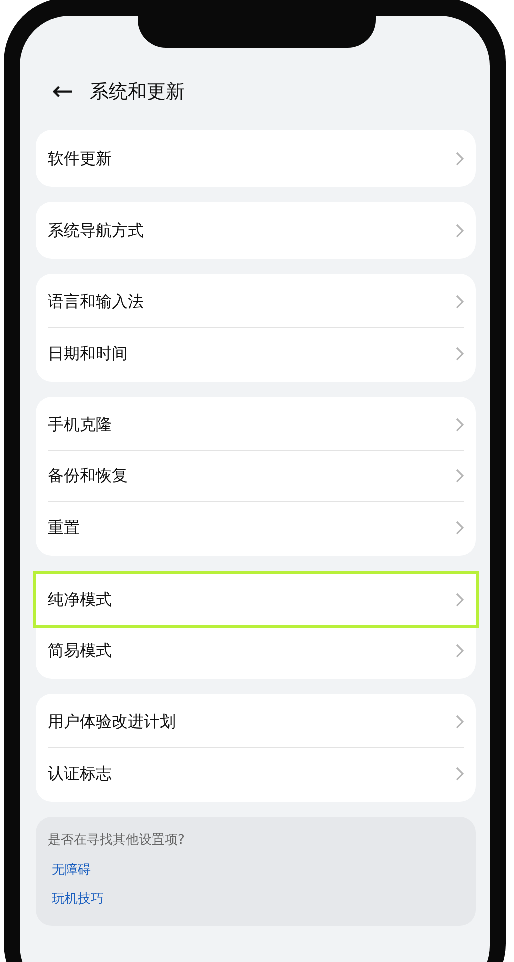  I want to click on page-title: 系统和更新, so click(137, 92).